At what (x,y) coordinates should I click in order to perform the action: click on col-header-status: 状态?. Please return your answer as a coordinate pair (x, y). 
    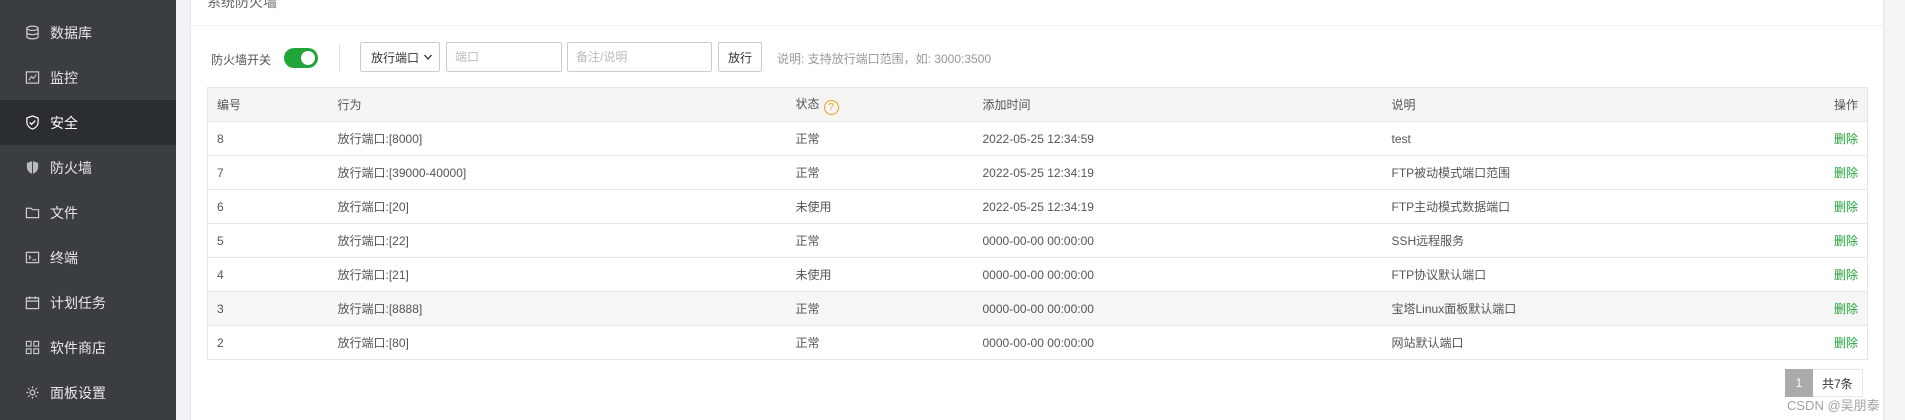
    Looking at the image, I should click on (880, 104).